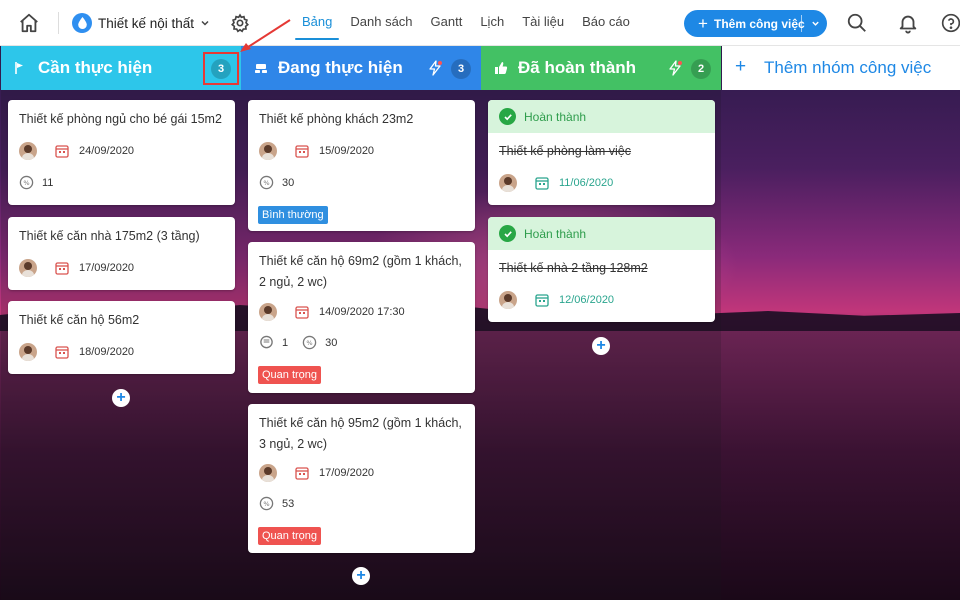 This screenshot has width=960, height=600. I want to click on add-task-dropdown, so click(815, 23).